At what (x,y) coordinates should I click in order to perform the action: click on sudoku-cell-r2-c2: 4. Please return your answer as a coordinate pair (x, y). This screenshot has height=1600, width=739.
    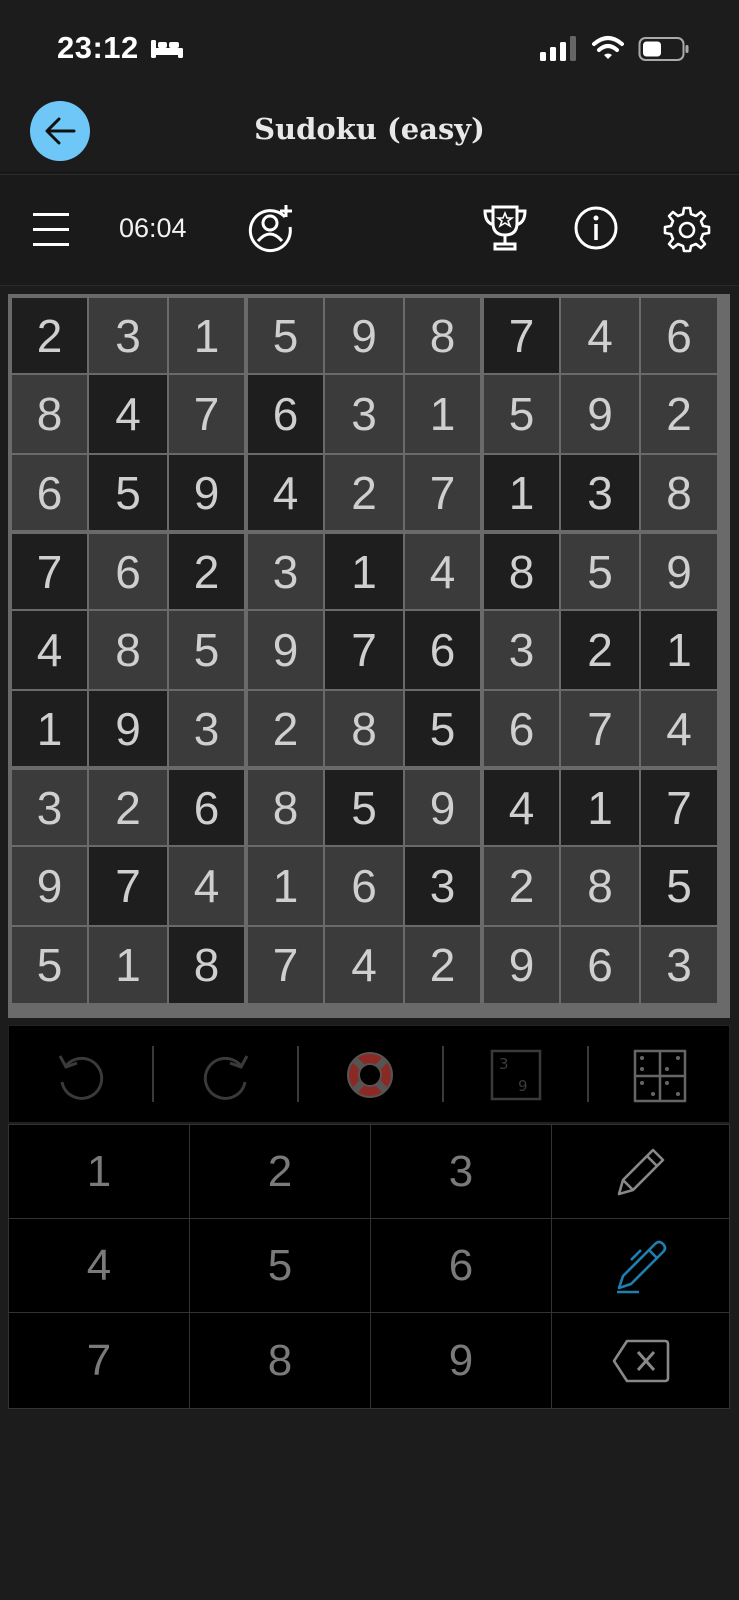
    Looking at the image, I should click on (128, 414).